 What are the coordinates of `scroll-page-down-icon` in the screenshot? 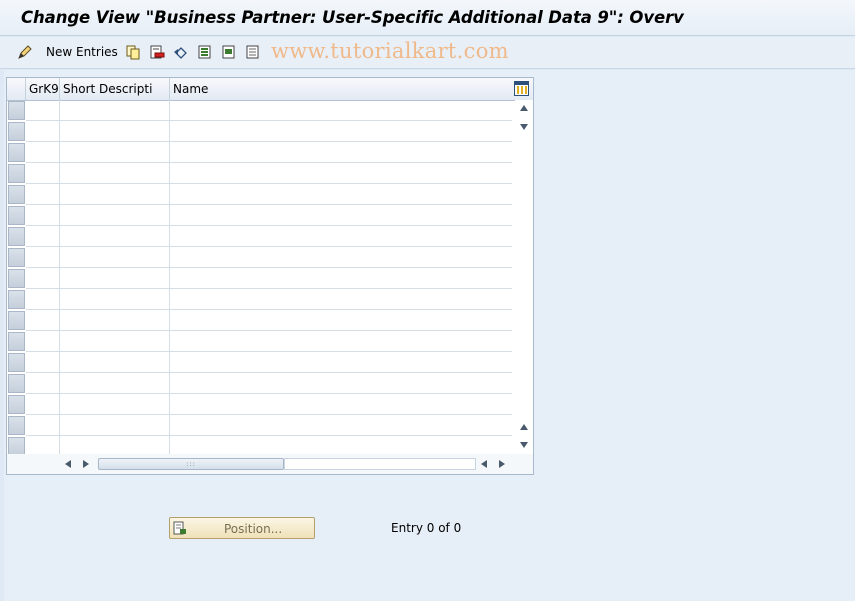 It's located at (524, 127).